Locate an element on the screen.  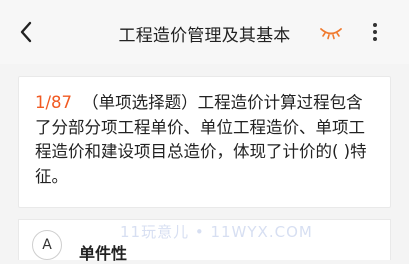
closed-eye-icon is located at coordinates (331, 34).